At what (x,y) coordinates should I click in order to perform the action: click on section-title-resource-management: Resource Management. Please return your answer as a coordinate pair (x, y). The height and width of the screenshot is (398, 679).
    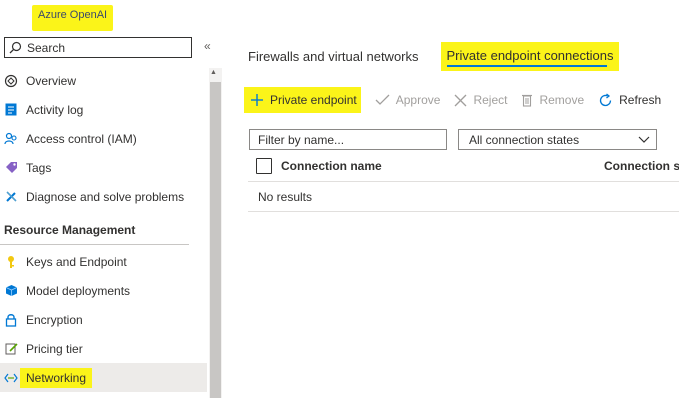
    Looking at the image, I should click on (94, 230).